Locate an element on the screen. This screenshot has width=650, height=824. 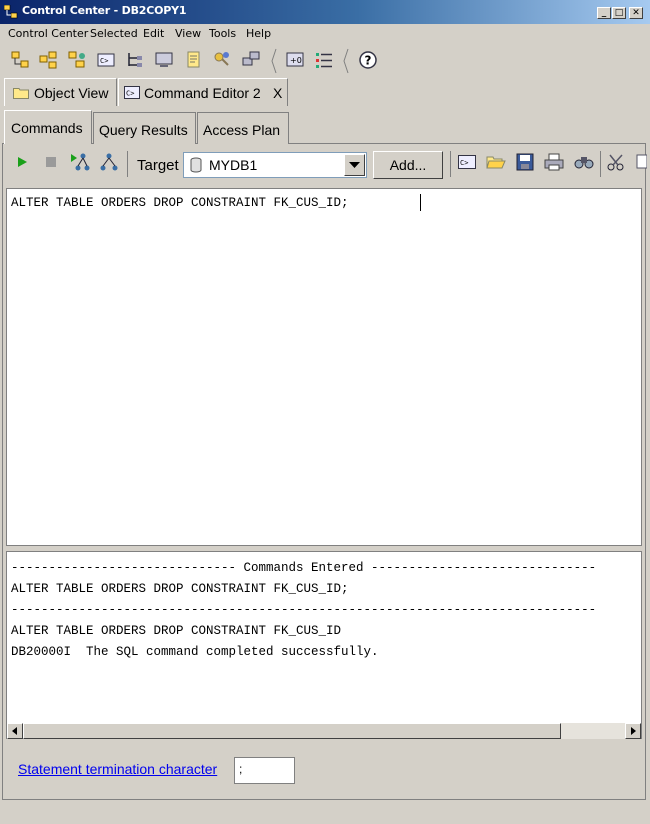
display-icon is located at coordinates (164, 60).